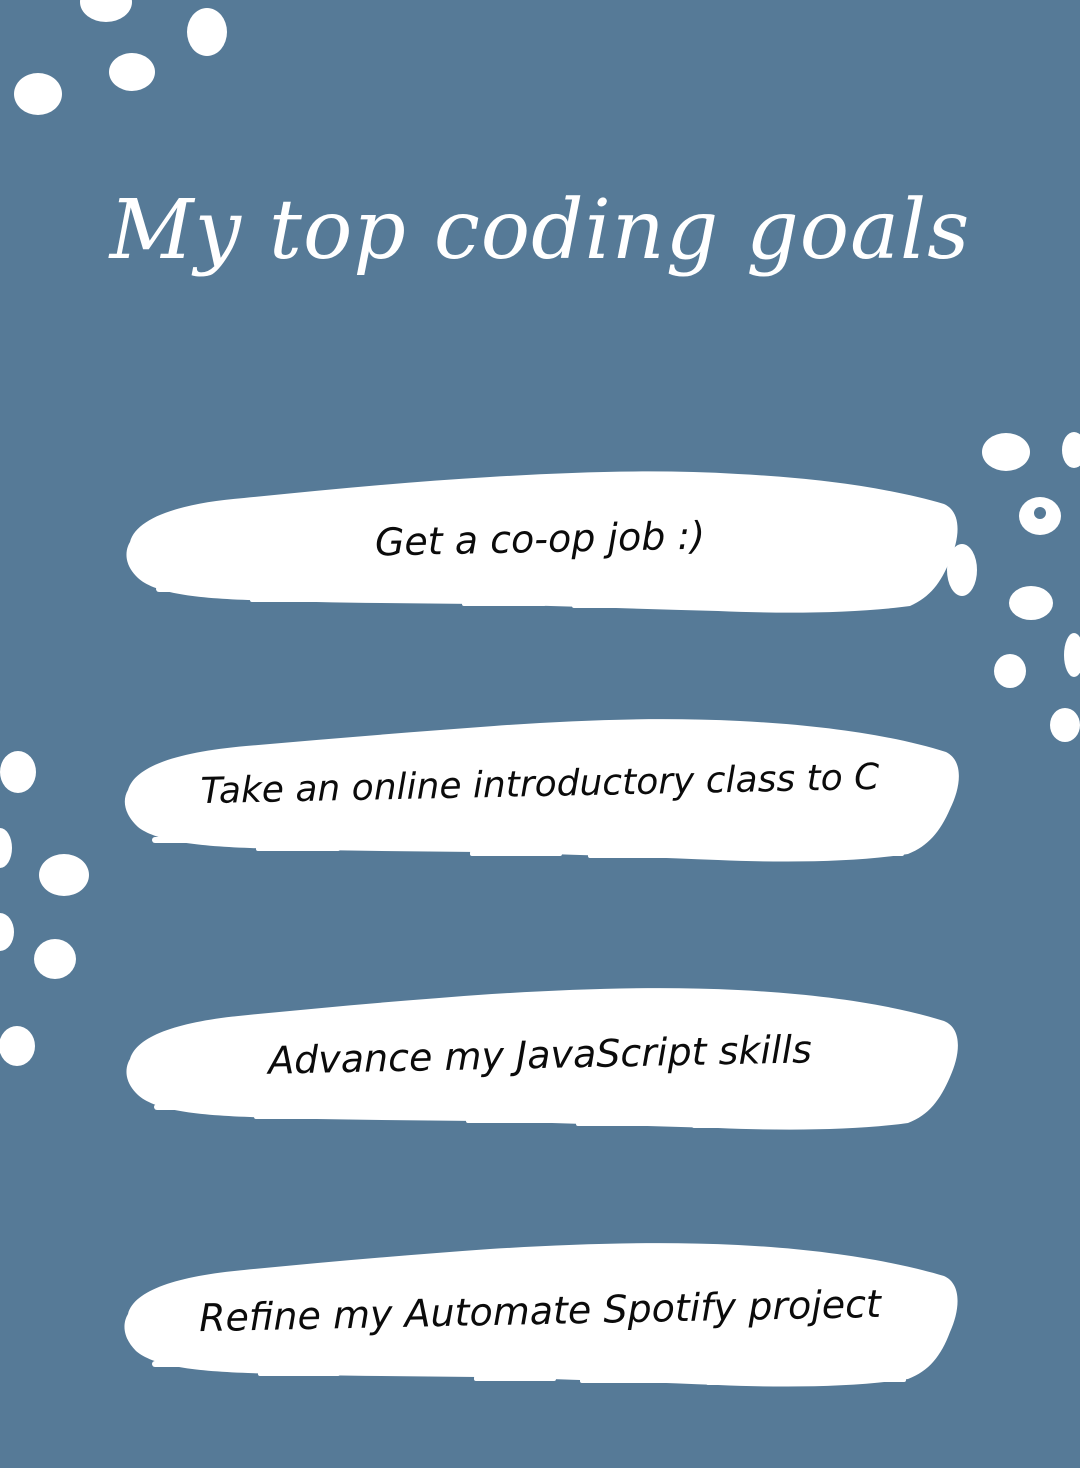 The height and width of the screenshot is (1468, 1080). Describe the element at coordinates (540, 1316) in the screenshot. I see `goal-card-4: Refine my Automate Spotify project` at that location.